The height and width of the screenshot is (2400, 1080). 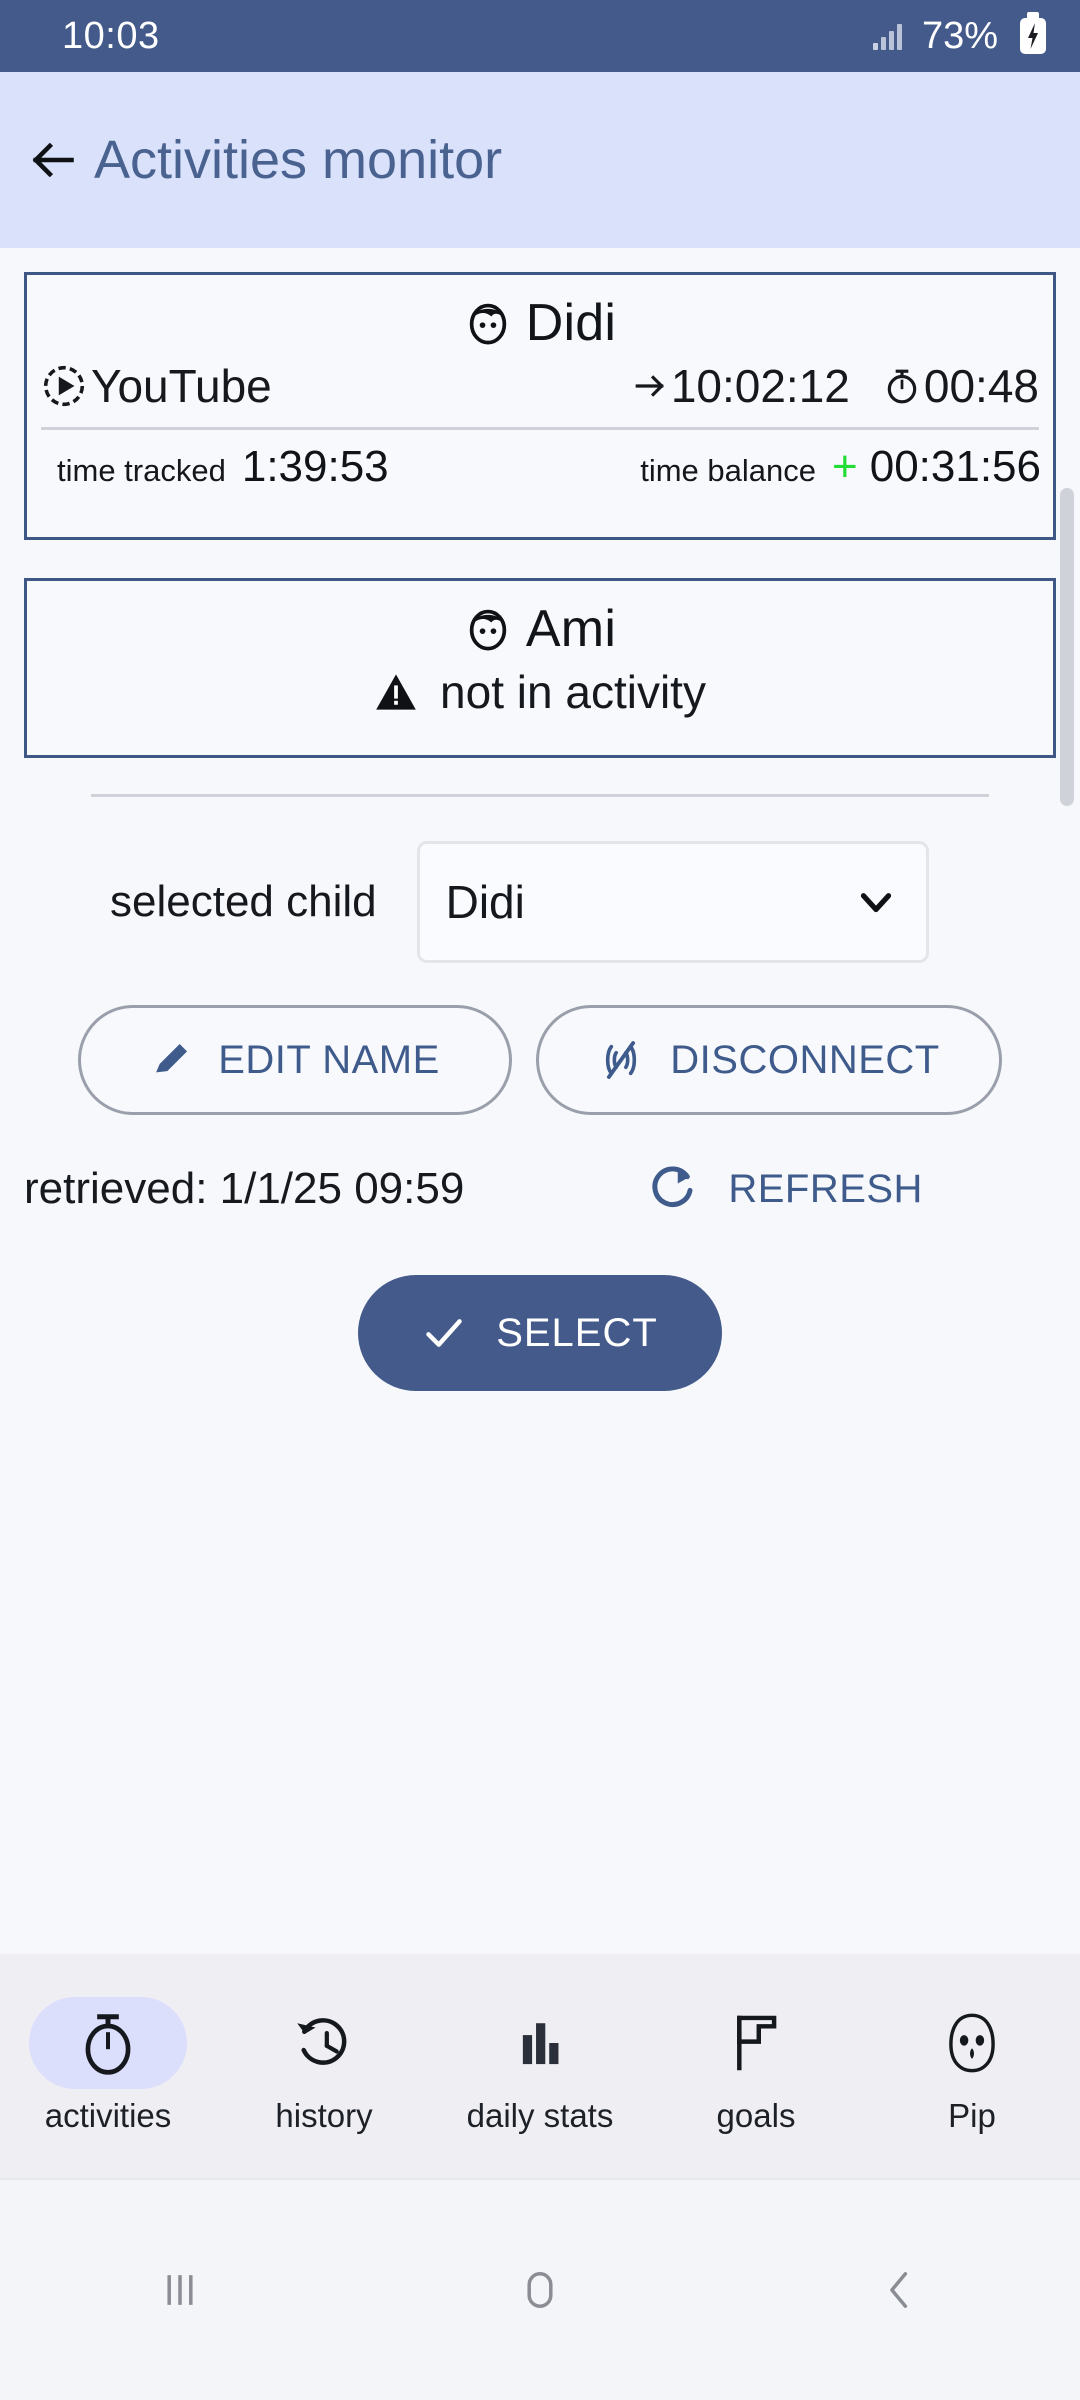 I want to click on flag-icon, so click(x=757, y=2043).